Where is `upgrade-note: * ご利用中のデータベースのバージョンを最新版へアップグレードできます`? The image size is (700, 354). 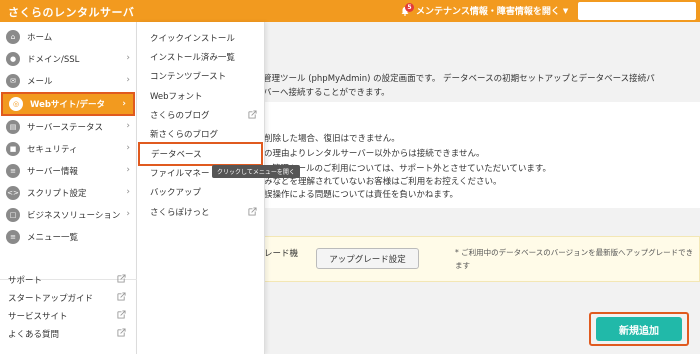 upgrade-note: * ご利用中のデータベースのバージョンを最新版へアップグレードできます is located at coordinates (574, 259).